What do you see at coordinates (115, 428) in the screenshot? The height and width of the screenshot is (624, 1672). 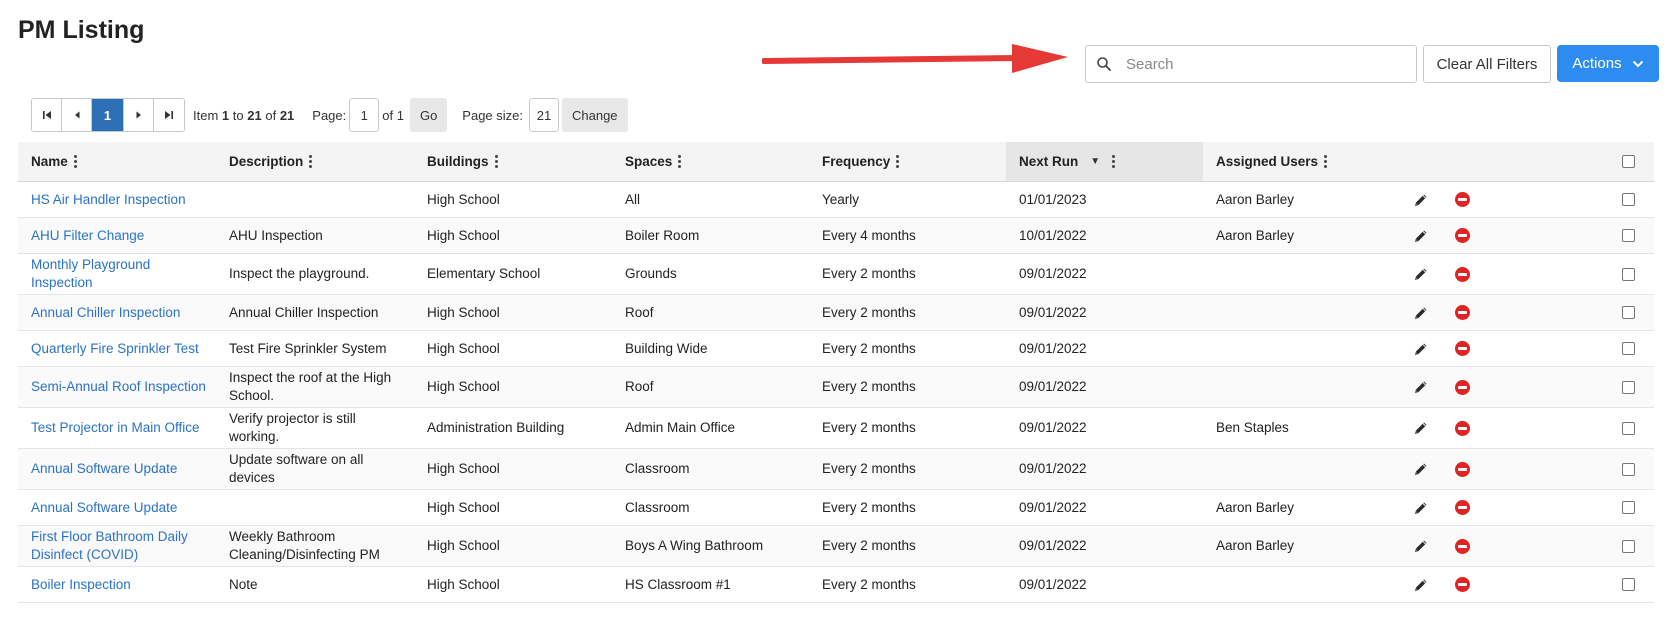 I see `pm-name-link: Test Projector in Main Office` at bounding box center [115, 428].